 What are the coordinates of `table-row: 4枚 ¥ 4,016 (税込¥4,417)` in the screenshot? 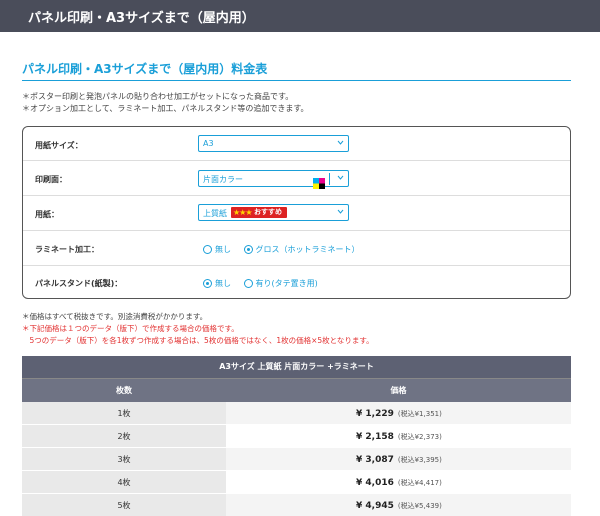 It's located at (296, 482).